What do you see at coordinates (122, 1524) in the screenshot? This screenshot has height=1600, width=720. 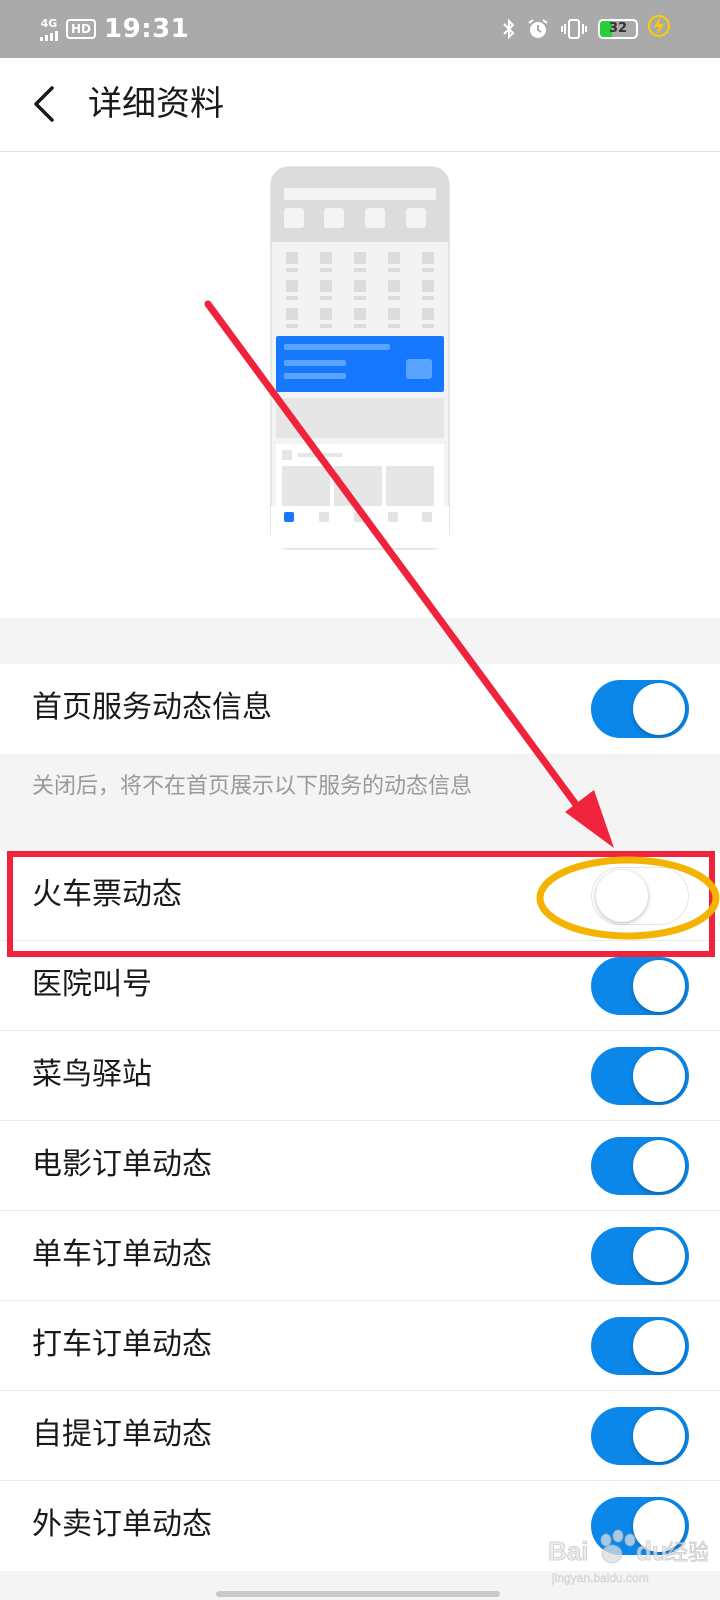 I see `service-label: 外卖订单动态` at bounding box center [122, 1524].